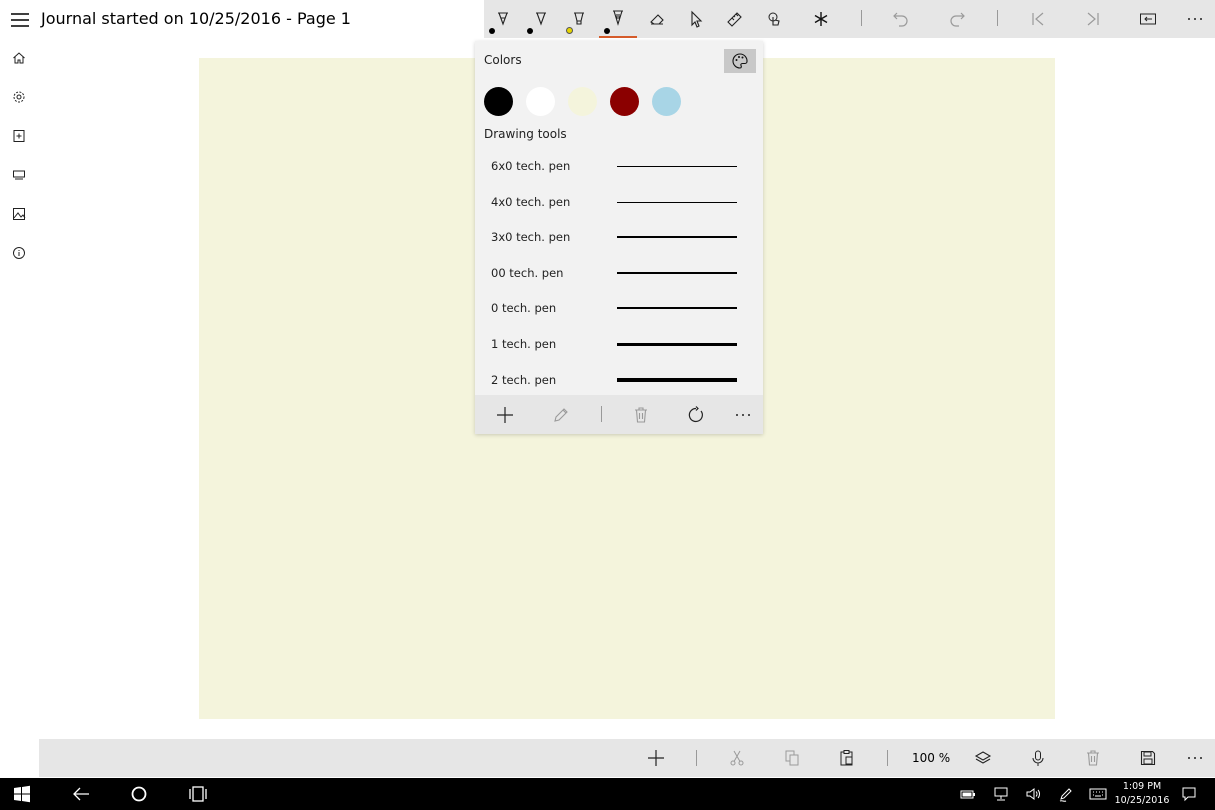 Image resolution: width=1215 pixels, height=810 pixels. I want to click on highlighter-color-dot, so click(569, 30).